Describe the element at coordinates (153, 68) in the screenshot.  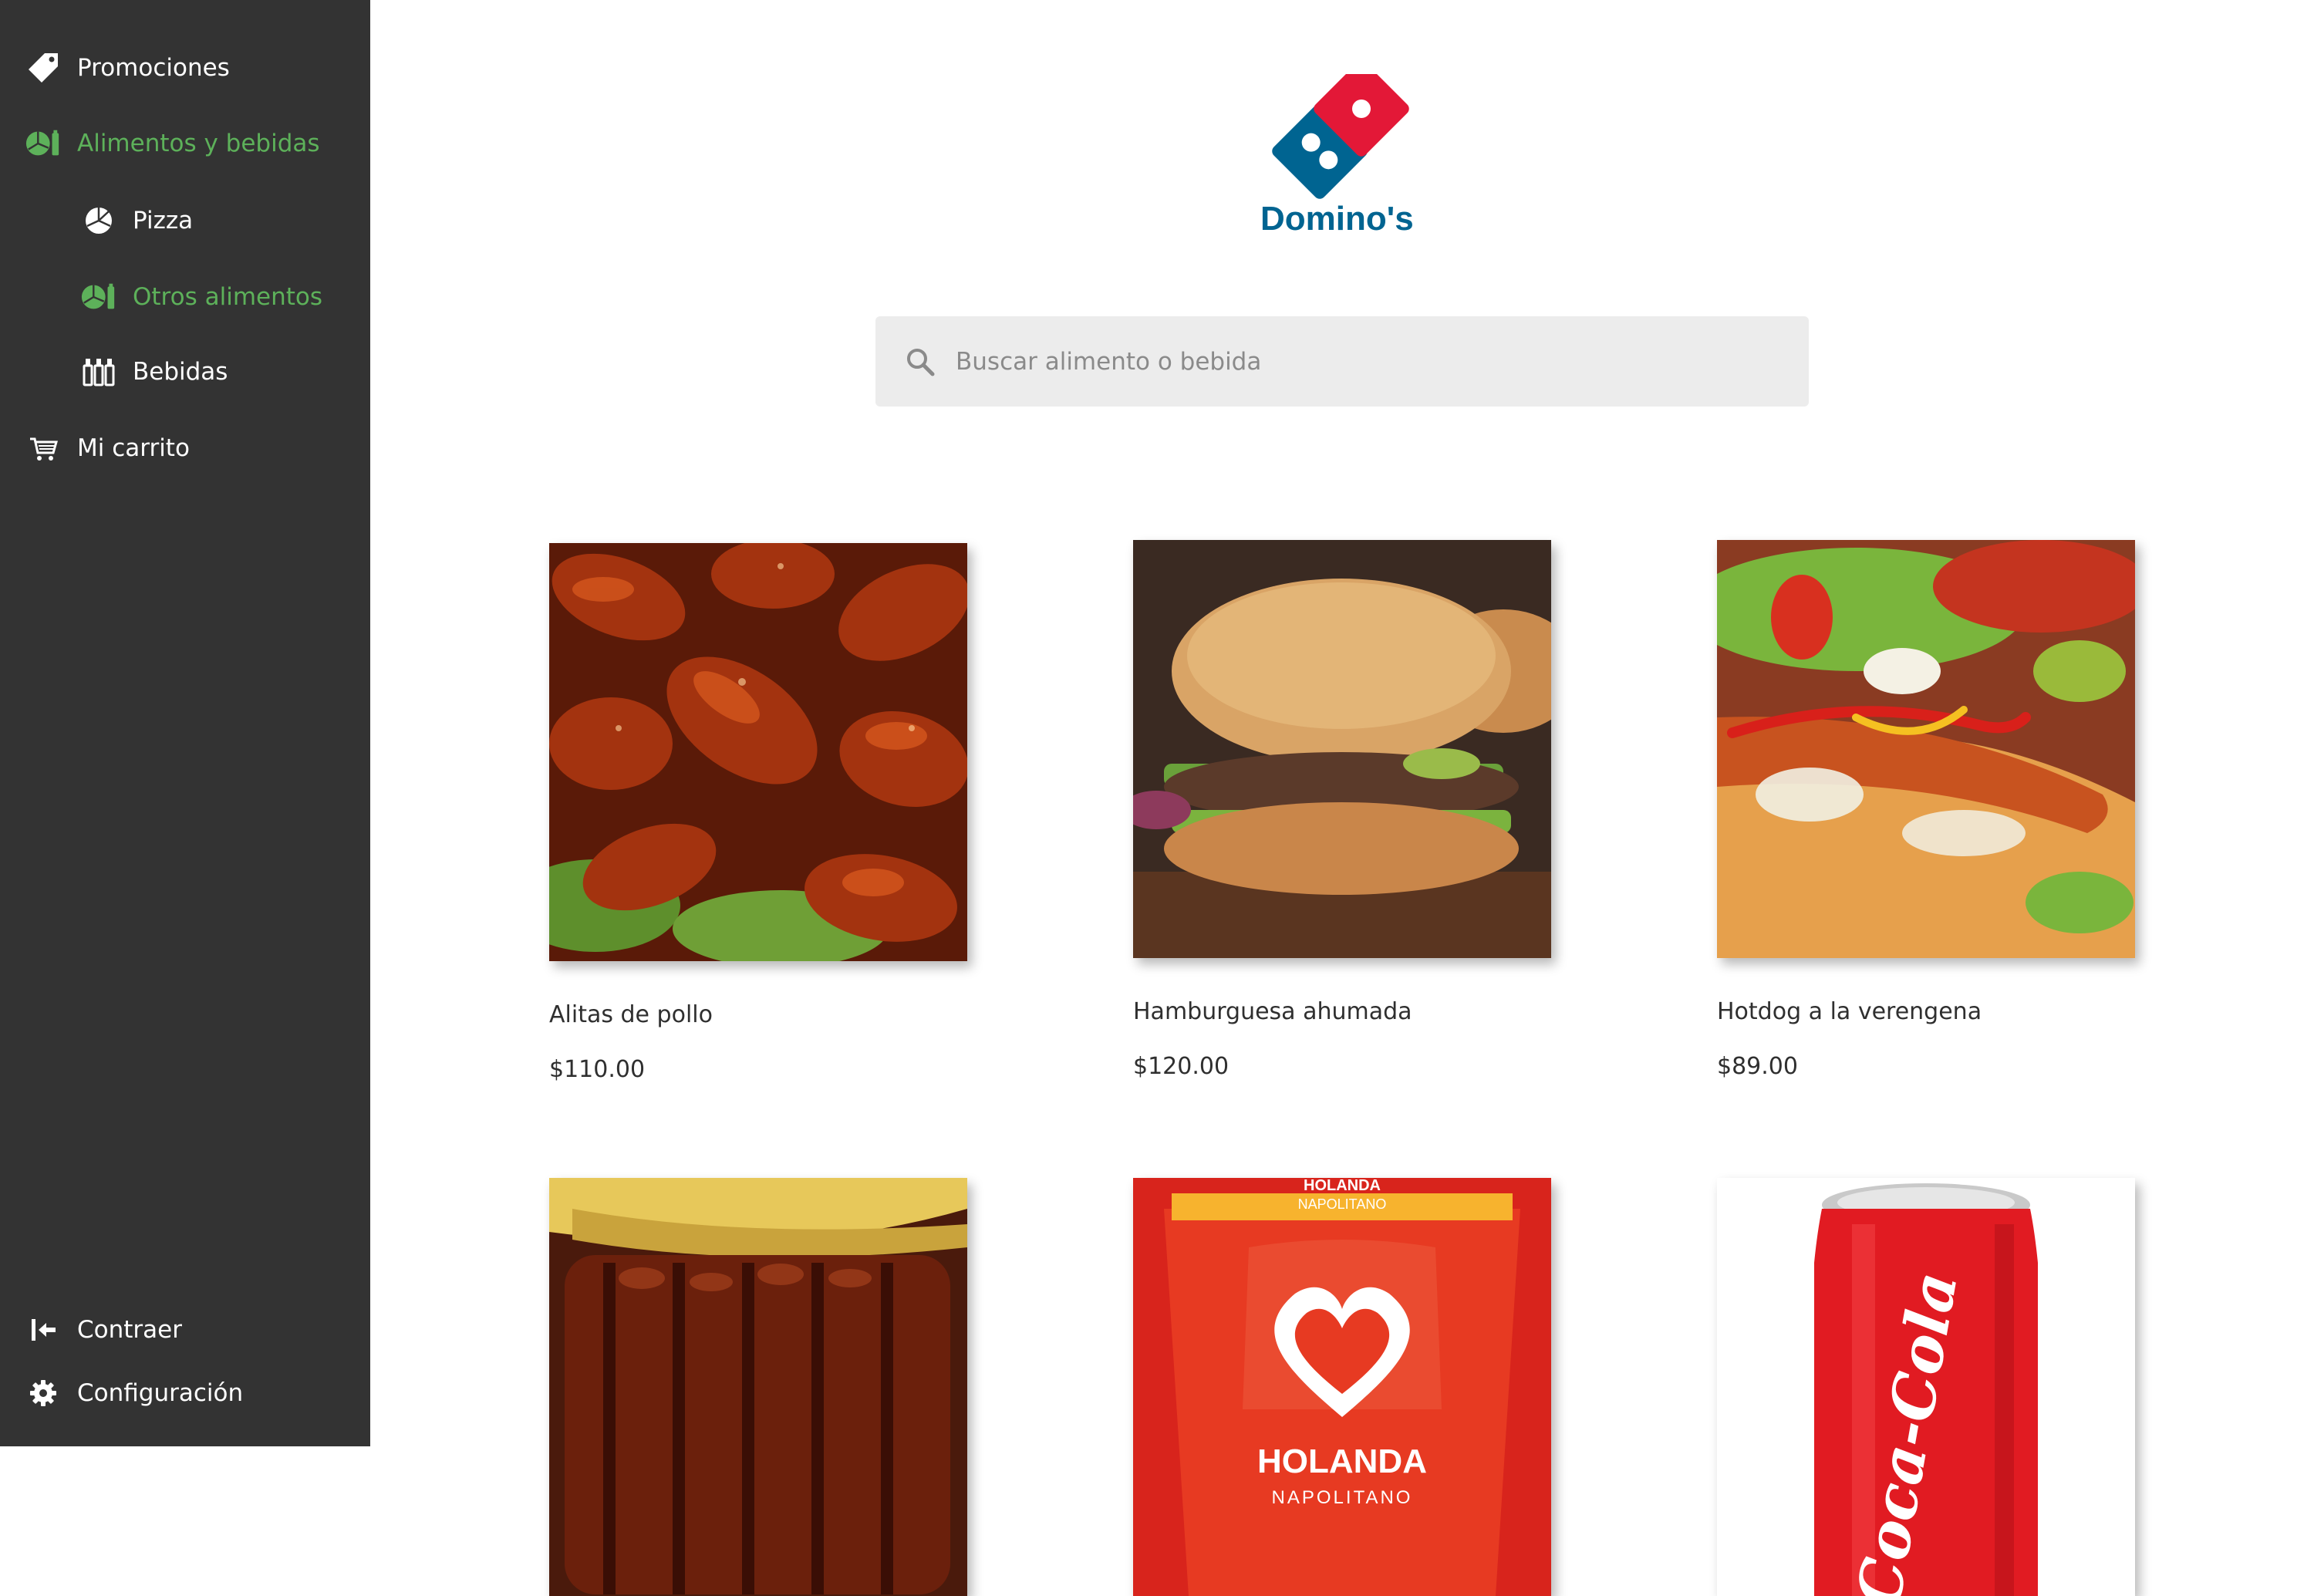
I see `sidebar-item-label: Promociones` at that location.